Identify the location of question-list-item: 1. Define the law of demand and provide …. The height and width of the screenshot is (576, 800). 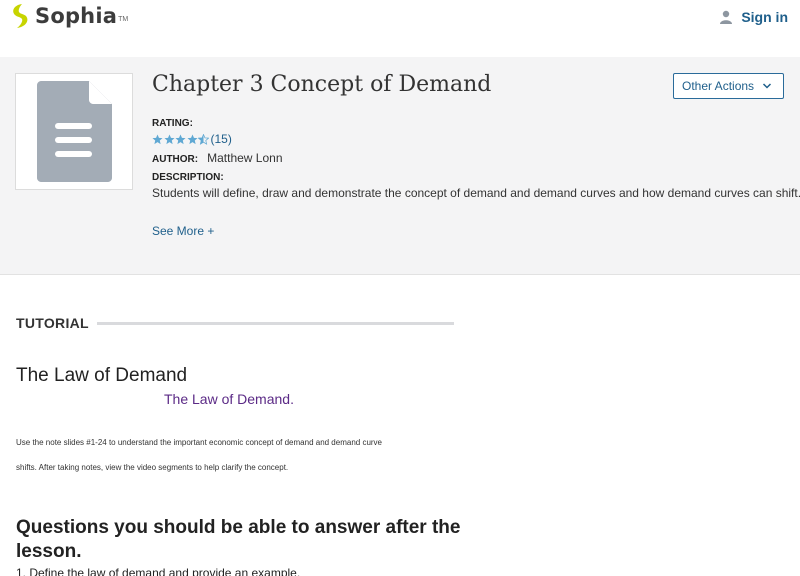
(158, 571).